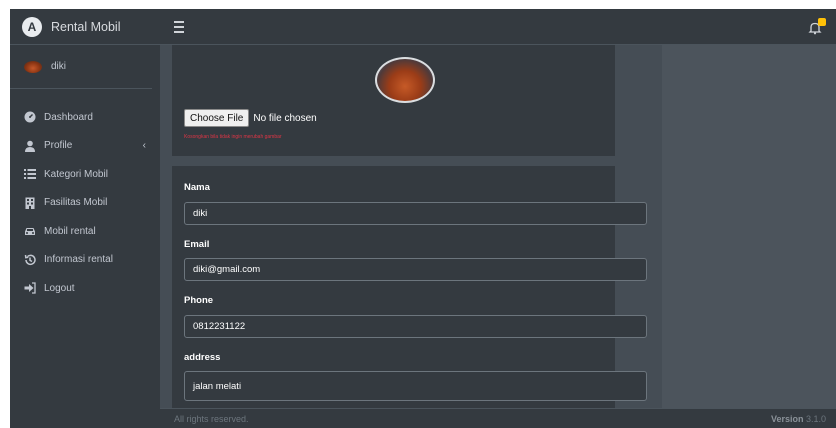 The width and height of the screenshot is (836, 428). Describe the element at coordinates (30, 146) in the screenshot. I see `user-icon` at that location.